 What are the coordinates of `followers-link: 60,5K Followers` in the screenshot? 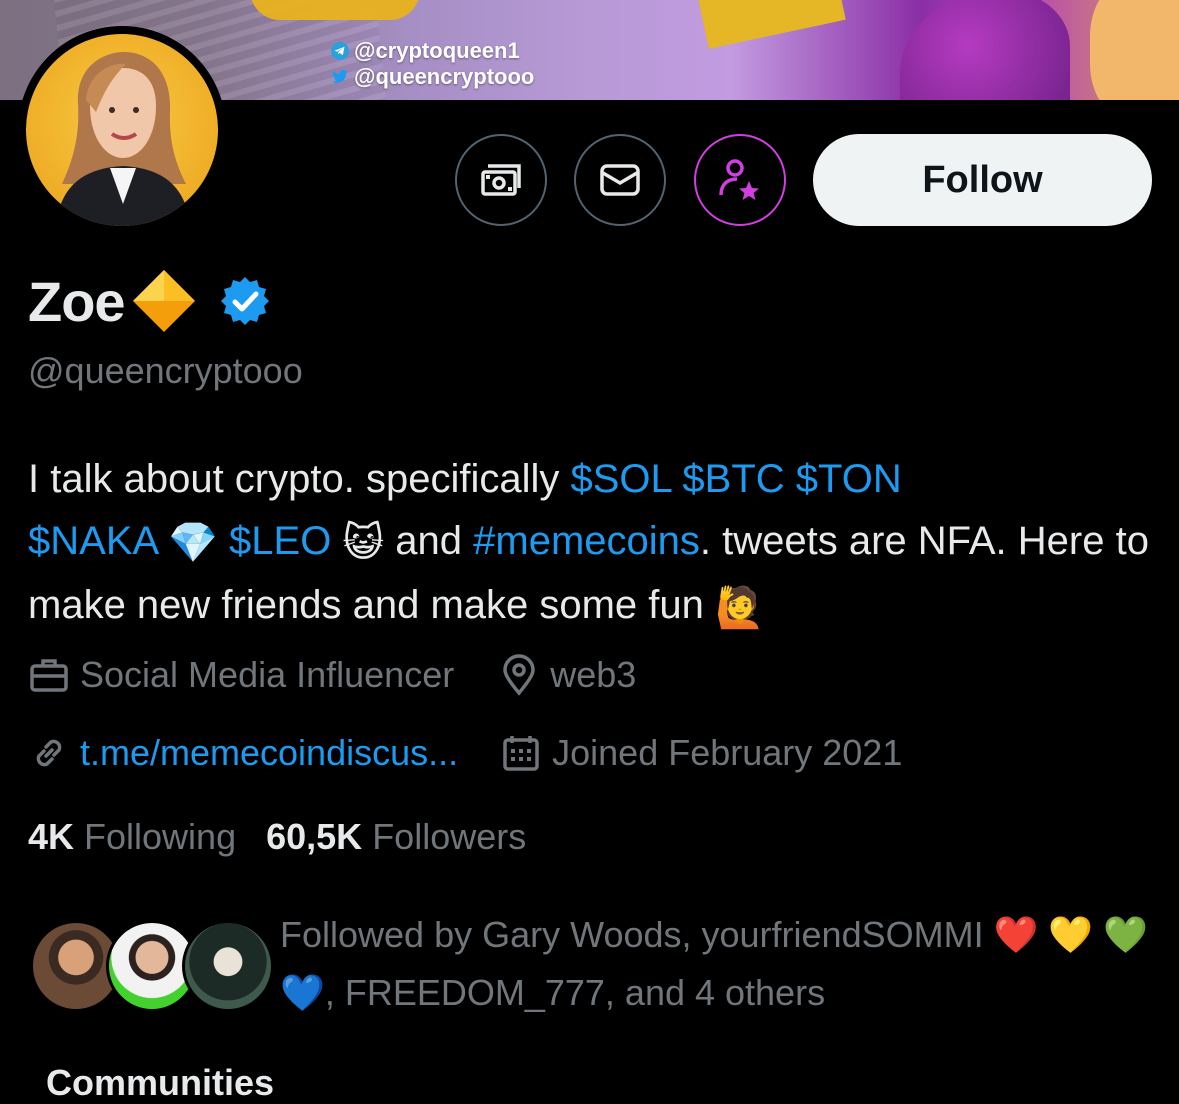 It's located at (396, 837).